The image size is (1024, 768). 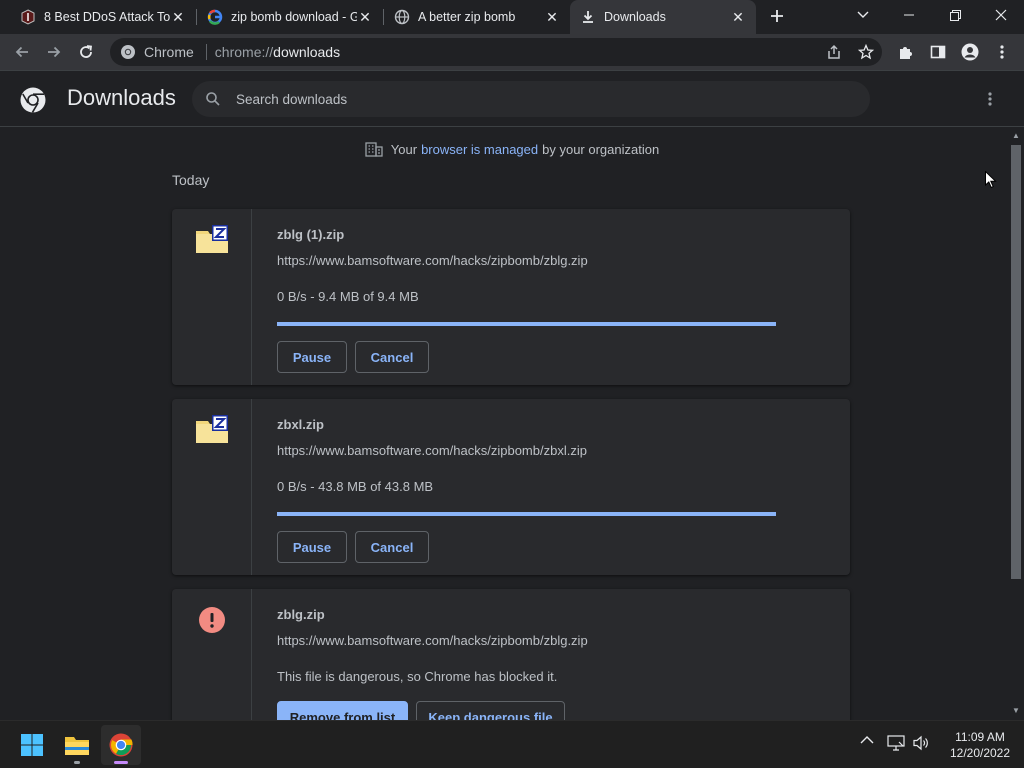 What do you see at coordinates (490, 710) in the screenshot?
I see `keep-dangerous-file-button: Keep dangerous file` at bounding box center [490, 710].